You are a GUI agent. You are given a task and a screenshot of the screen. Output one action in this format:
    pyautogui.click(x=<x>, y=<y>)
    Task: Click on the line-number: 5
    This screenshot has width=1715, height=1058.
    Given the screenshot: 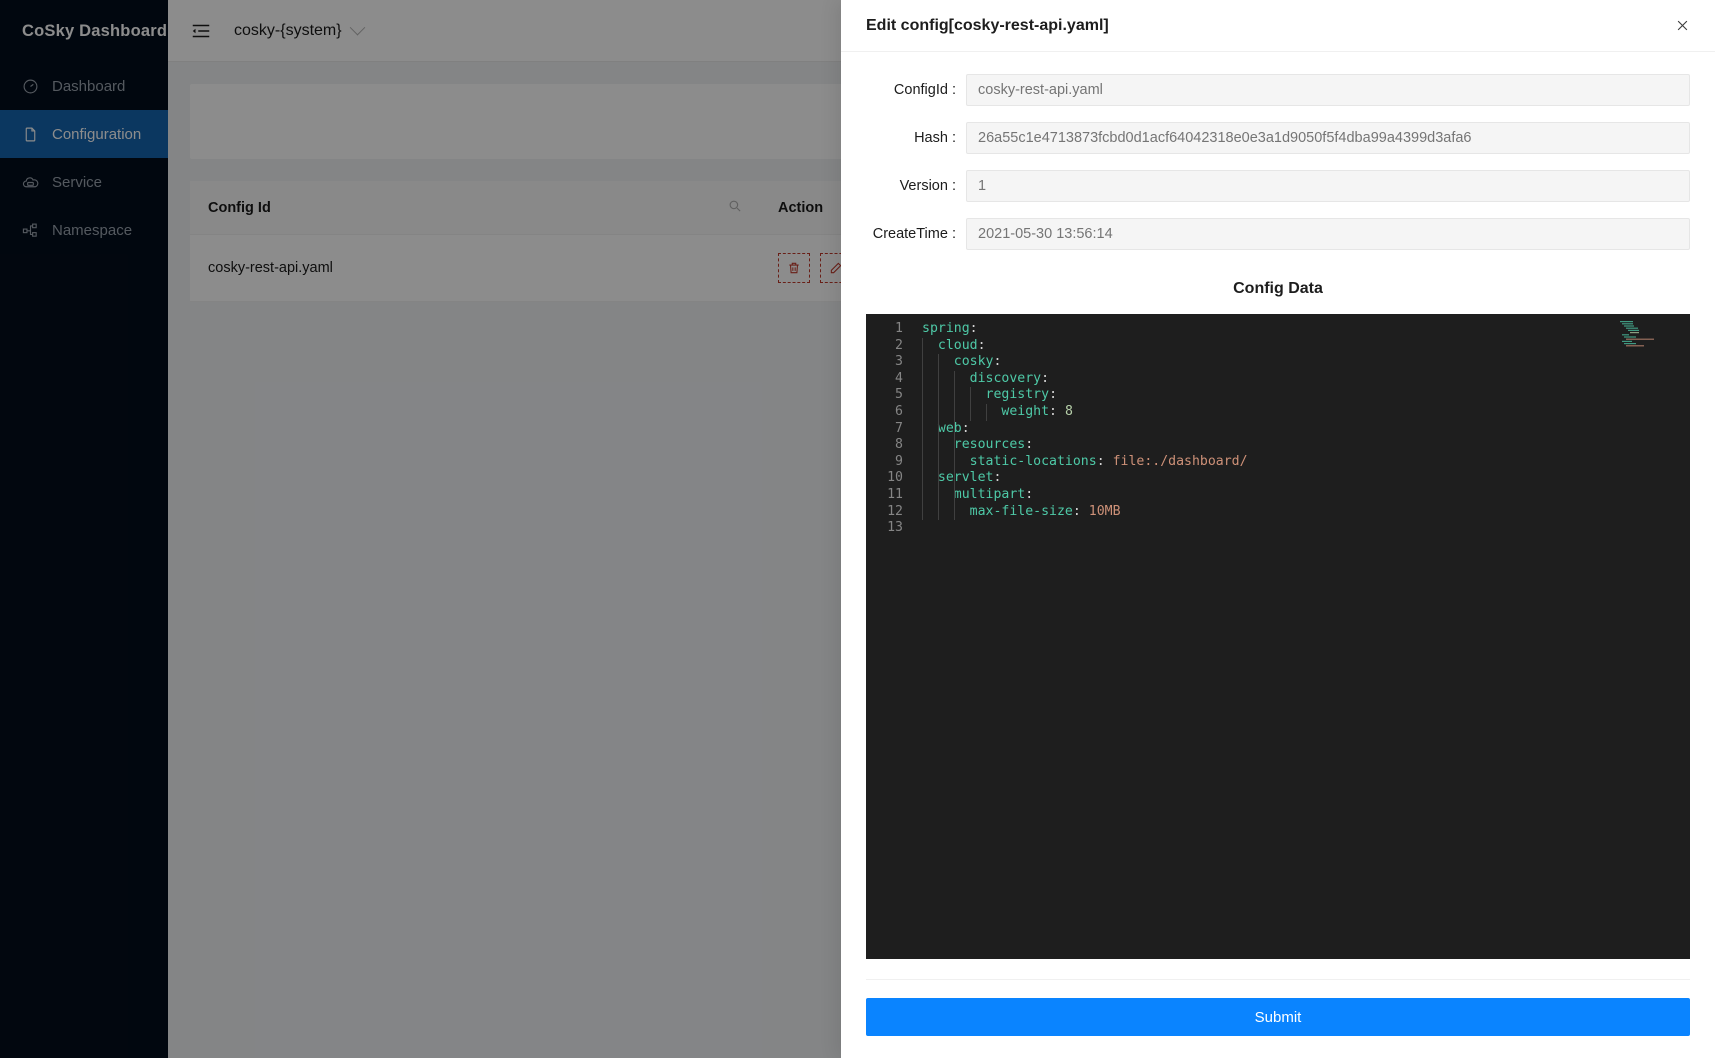 What is the action you would take?
    pyautogui.click(x=899, y=395)
    